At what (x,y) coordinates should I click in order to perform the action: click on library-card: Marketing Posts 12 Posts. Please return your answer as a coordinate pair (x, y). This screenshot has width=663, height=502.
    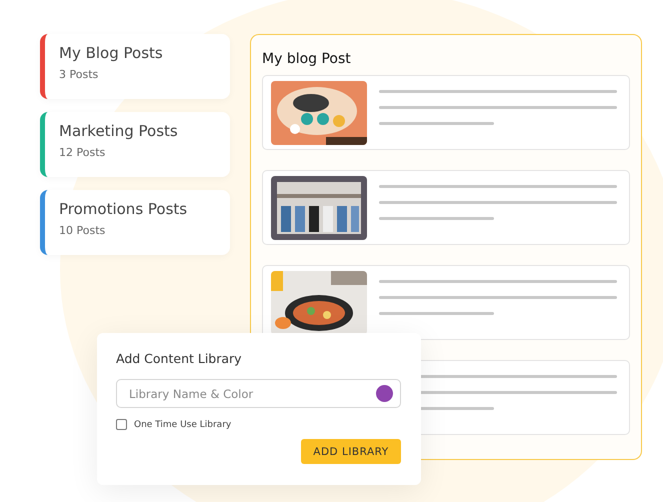
    Looking at the image, I should click on (135, 144).